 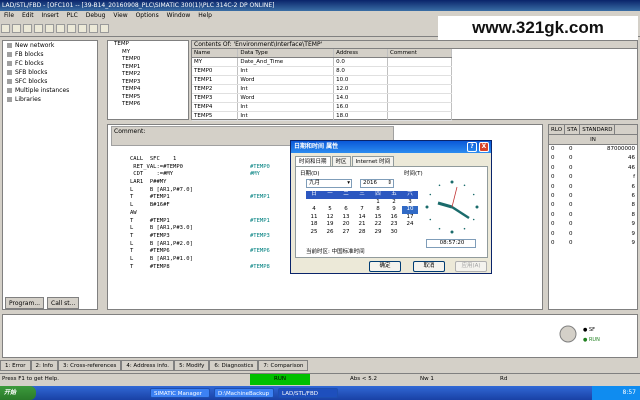 What do you see at coordinates (322, 116) in the screenshot?
I see `table-row: TEMP5 Int 18.0` at bounding box center [322, 116].